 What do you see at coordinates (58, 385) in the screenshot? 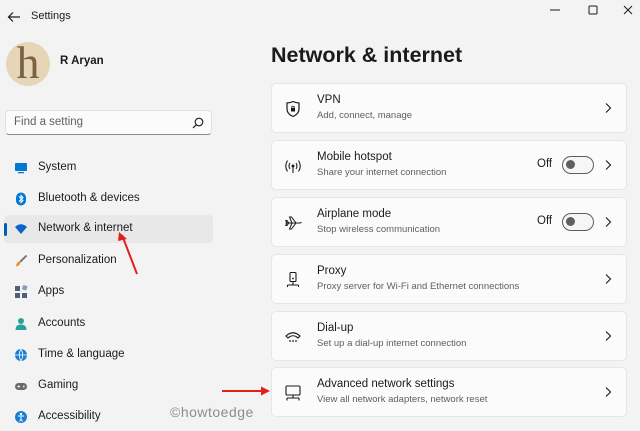
I see `sidebar-item-label: Gaming` at bounding box center [58, 385].